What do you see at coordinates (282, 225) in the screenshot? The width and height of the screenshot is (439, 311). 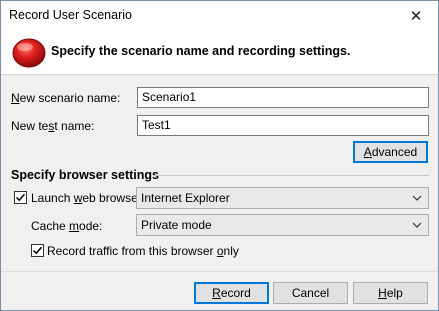 I see `cache-mode-select: Private mode` at bounding box center [282, 225].